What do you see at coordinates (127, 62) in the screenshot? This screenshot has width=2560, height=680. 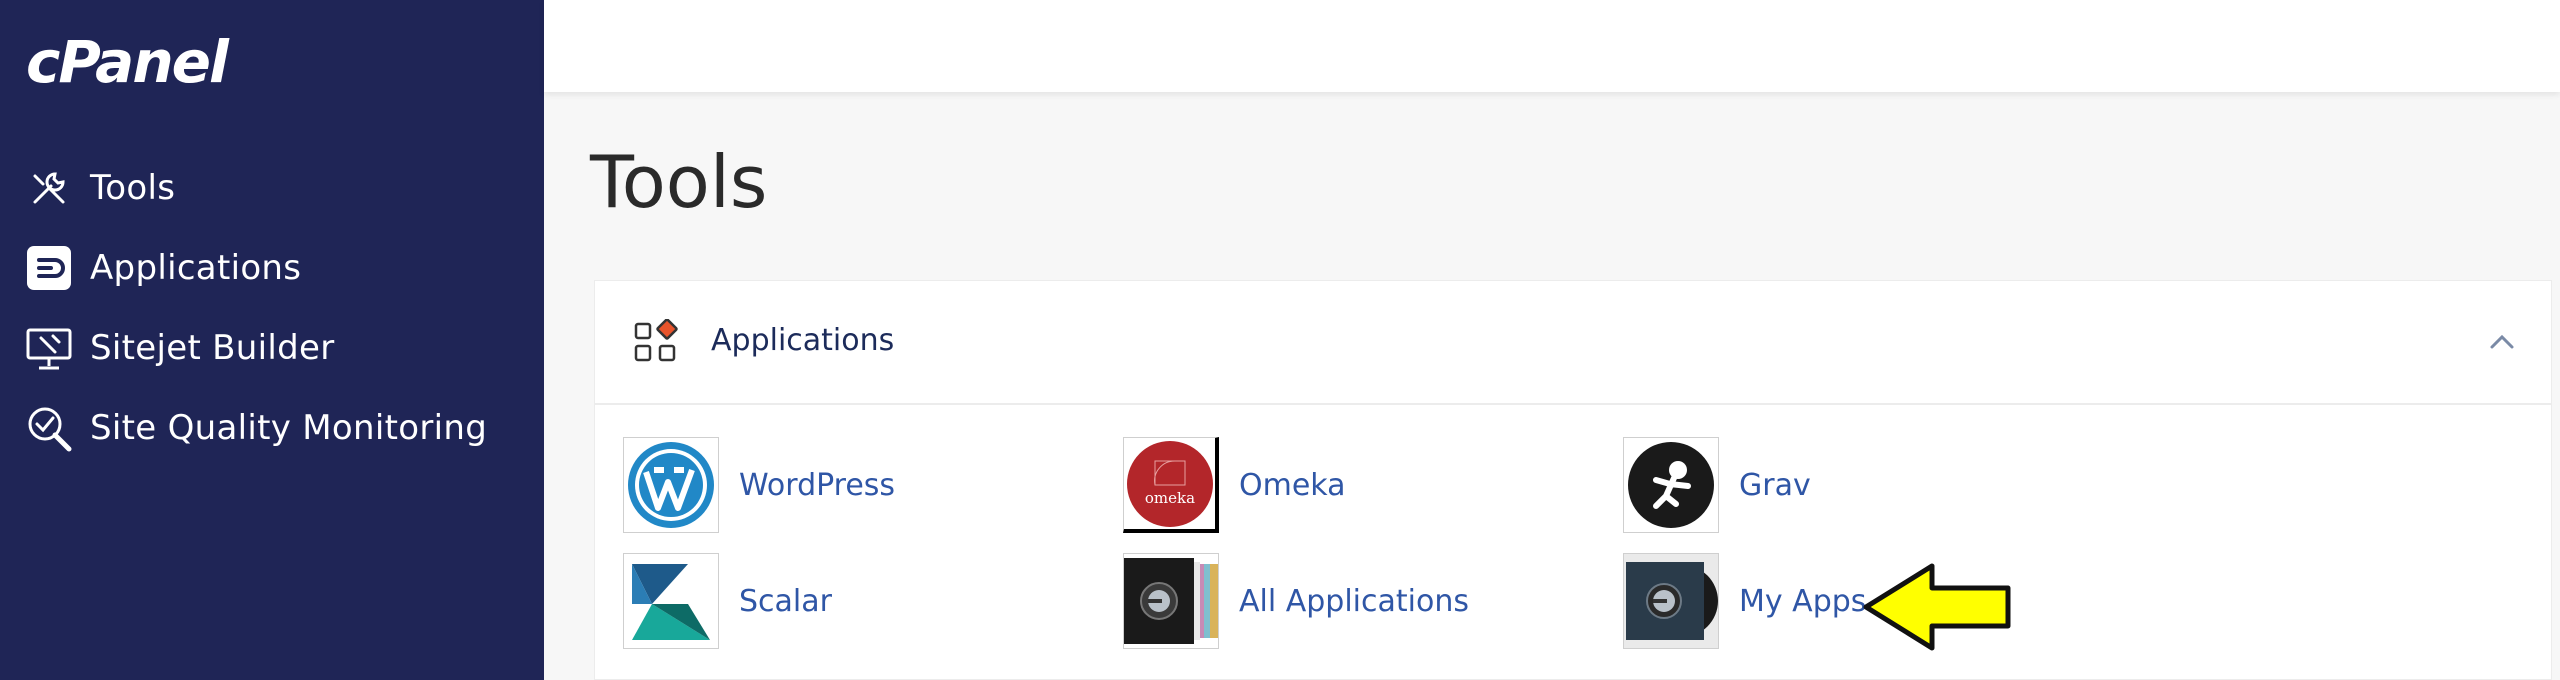 I see `cpanel-logo: cPanel` at bounding box center [127, 62].